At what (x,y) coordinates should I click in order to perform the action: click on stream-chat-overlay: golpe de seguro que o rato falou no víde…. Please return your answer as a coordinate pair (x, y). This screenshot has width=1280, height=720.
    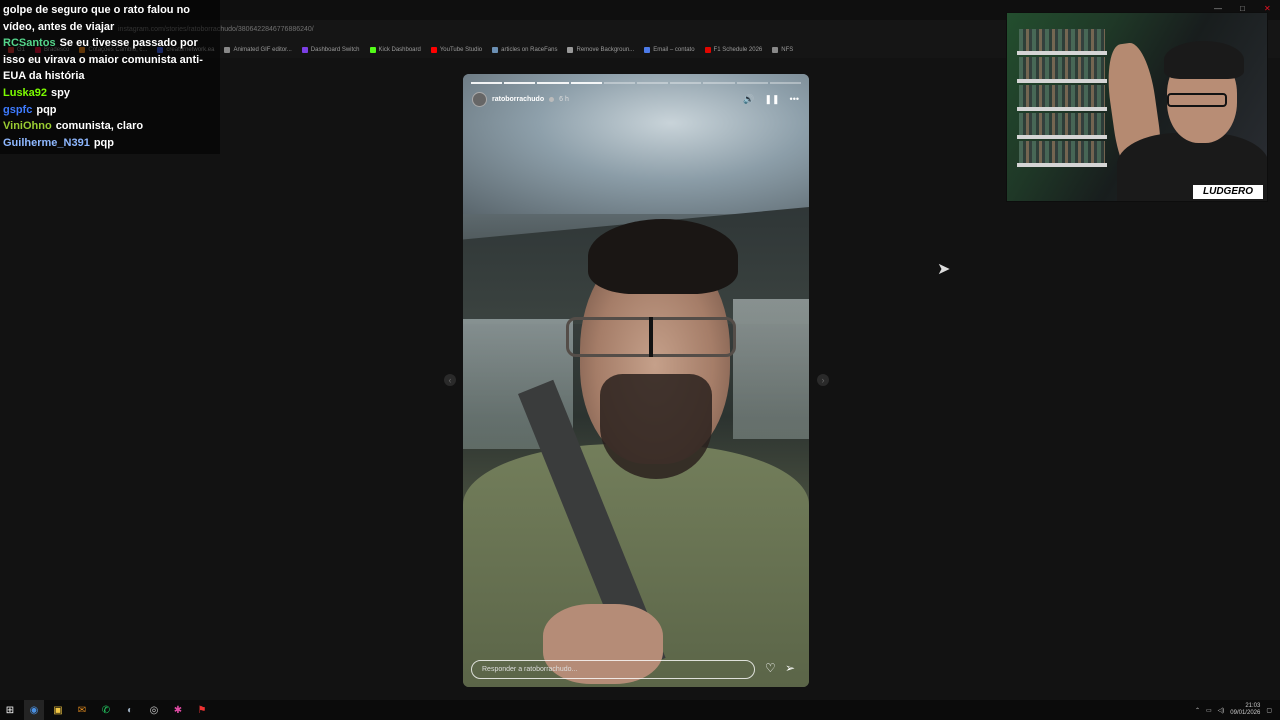
    Looking at the image, I should click on (110, 77).